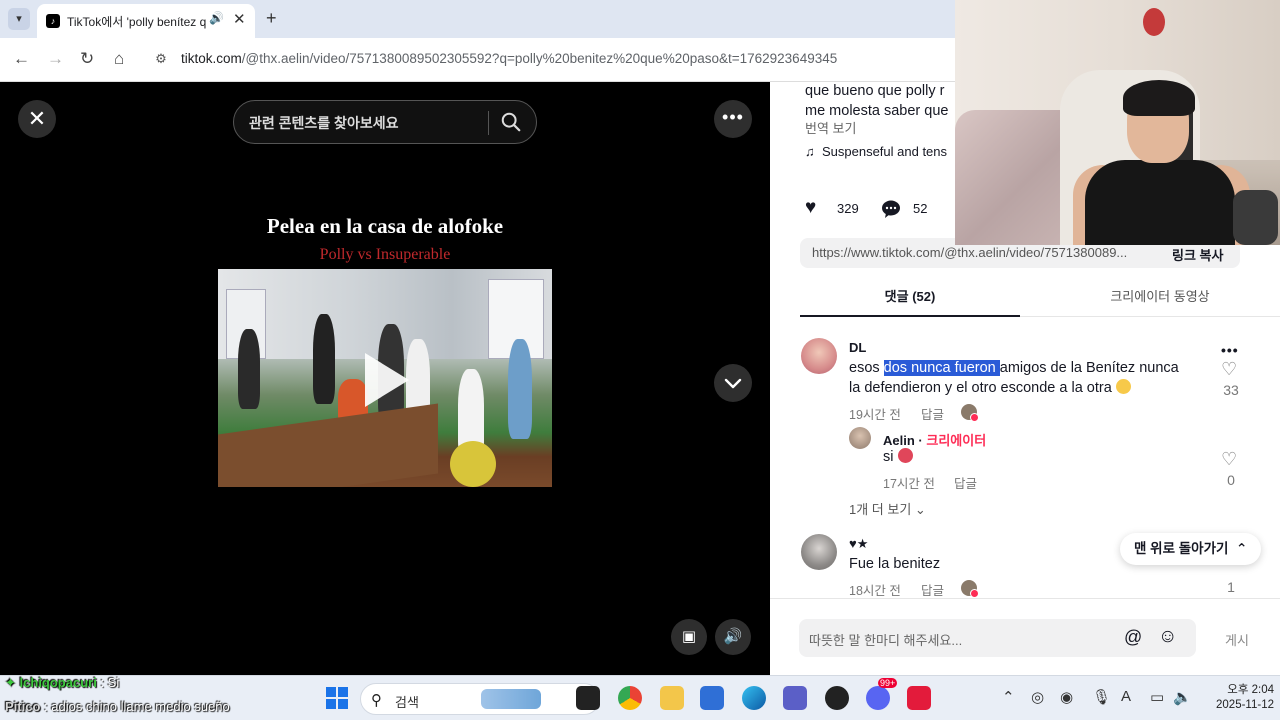 This screenshot has width=1280, height=720. I want to click on chat-username: lchiqopacuri, so click(58, 682).